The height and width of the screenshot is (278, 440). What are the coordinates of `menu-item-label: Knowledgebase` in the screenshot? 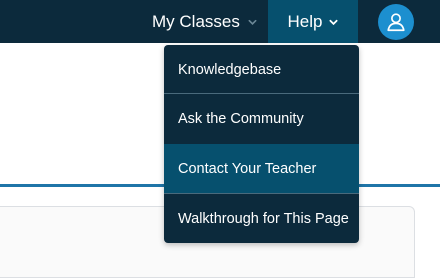 It's located at (230, 69).